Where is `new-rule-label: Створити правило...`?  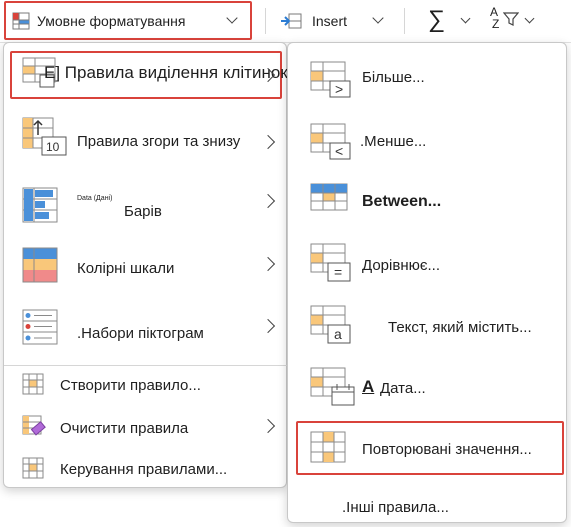 new-rule-label: Створити правило... is located at coordinates (130, 385).